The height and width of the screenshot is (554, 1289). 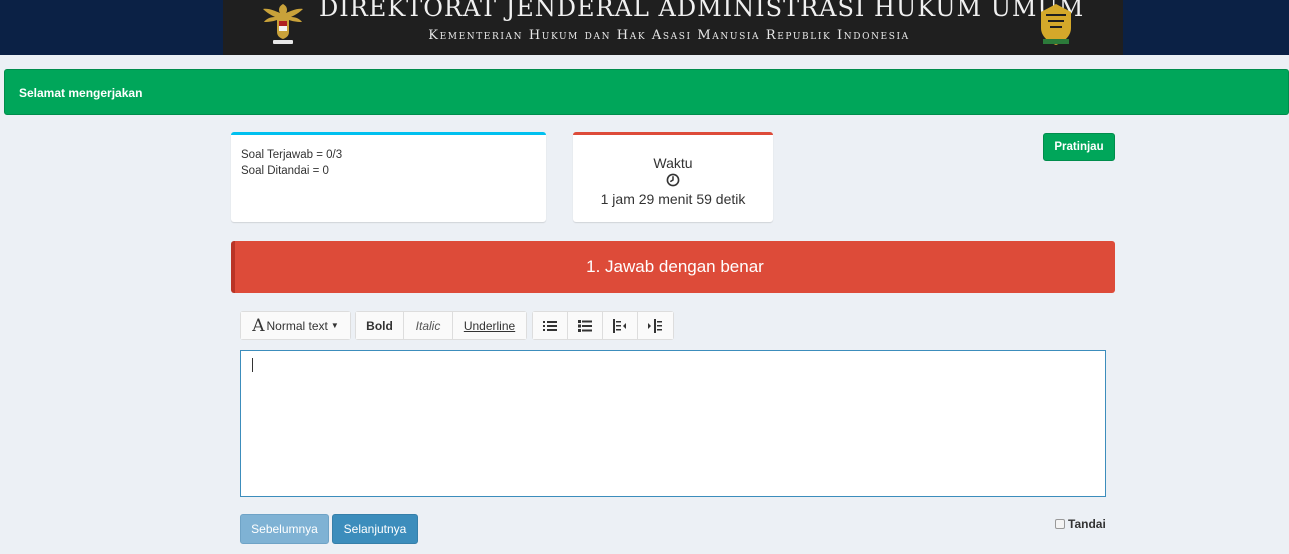 I want to click on timer-label: Waktu, so click(x=673, y=163).